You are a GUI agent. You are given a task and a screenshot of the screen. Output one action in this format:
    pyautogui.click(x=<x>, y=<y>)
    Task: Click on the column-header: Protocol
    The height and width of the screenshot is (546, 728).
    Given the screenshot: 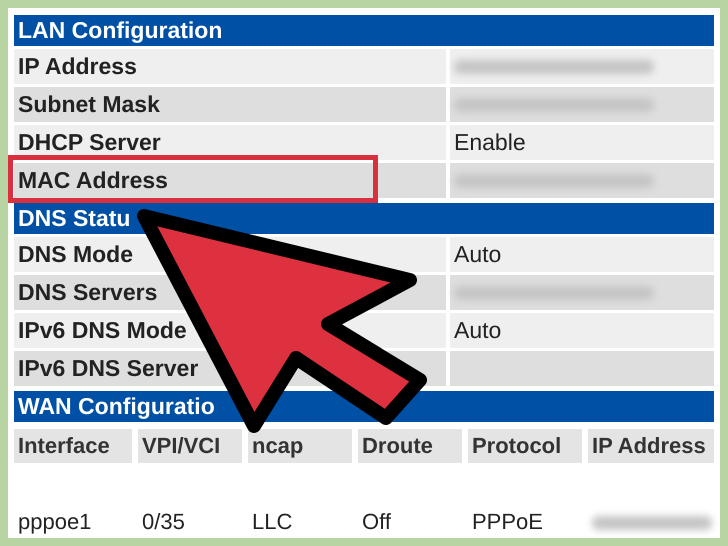 What is the action you would take?
    pyautogui.click(x=525, y=446)
    